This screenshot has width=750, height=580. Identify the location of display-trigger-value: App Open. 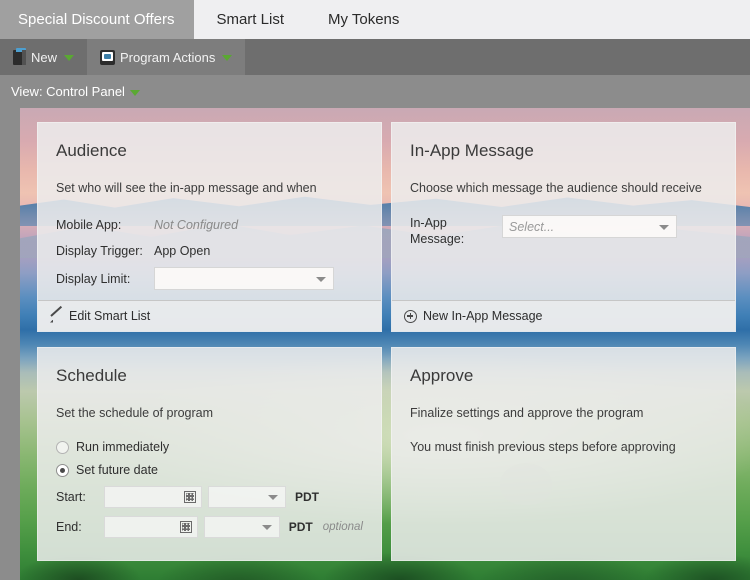
(182, 250).